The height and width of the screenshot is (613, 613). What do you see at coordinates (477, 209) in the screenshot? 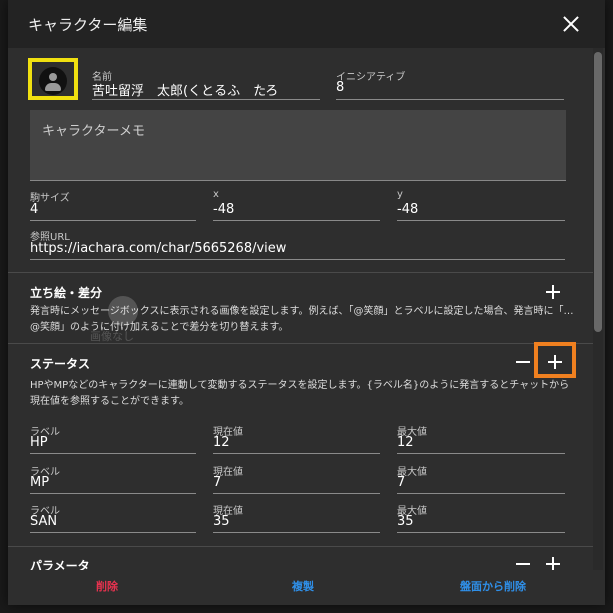
I see `y-field: -48` at bounding box center [477, 209].